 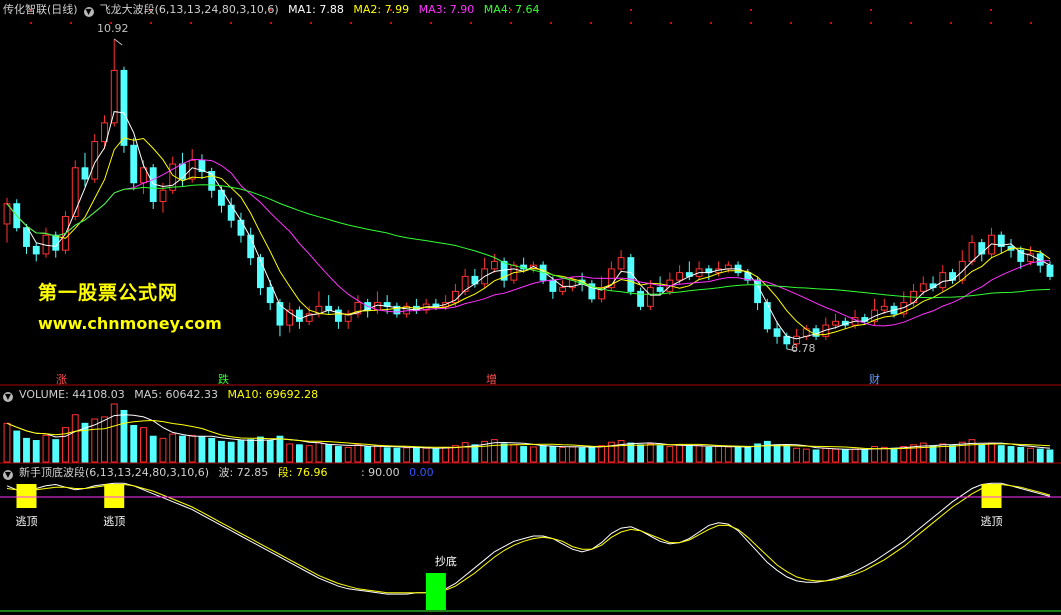 I want to click on high-marker, so click(x=118, y=42).